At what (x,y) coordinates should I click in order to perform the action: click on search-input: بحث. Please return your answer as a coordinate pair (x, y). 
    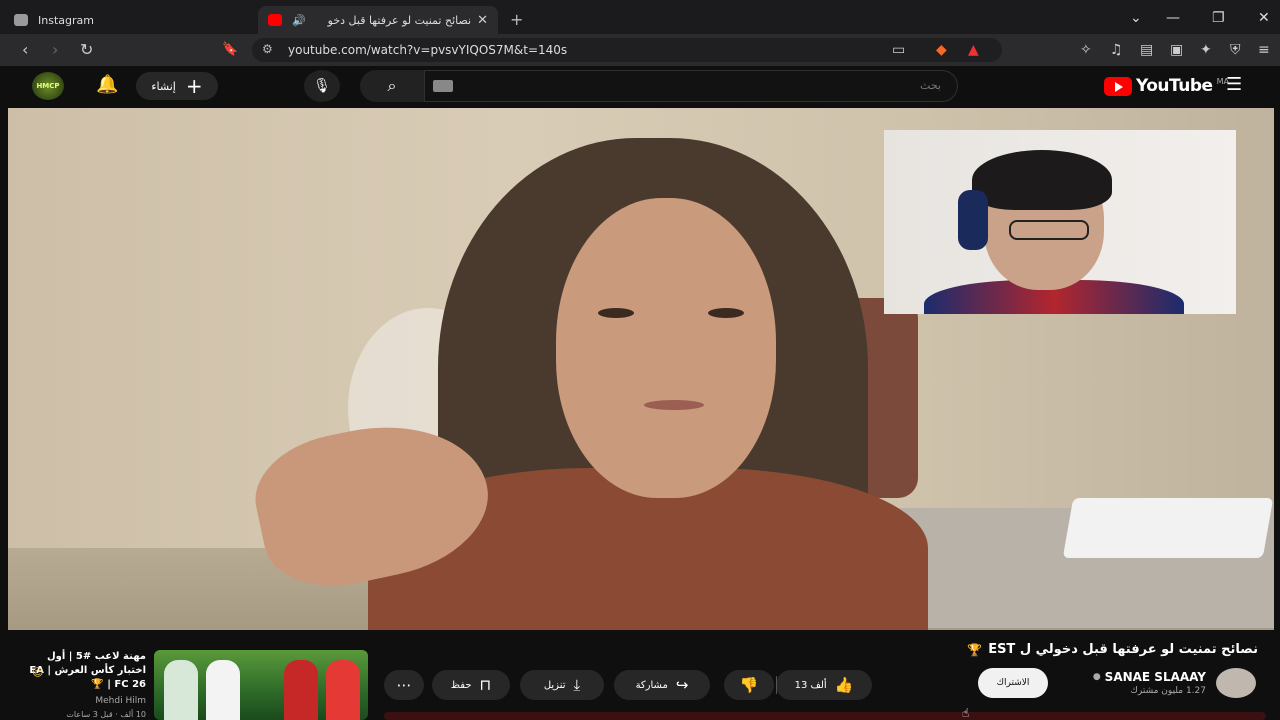
    Looking at the image, I should click on (691, 86).